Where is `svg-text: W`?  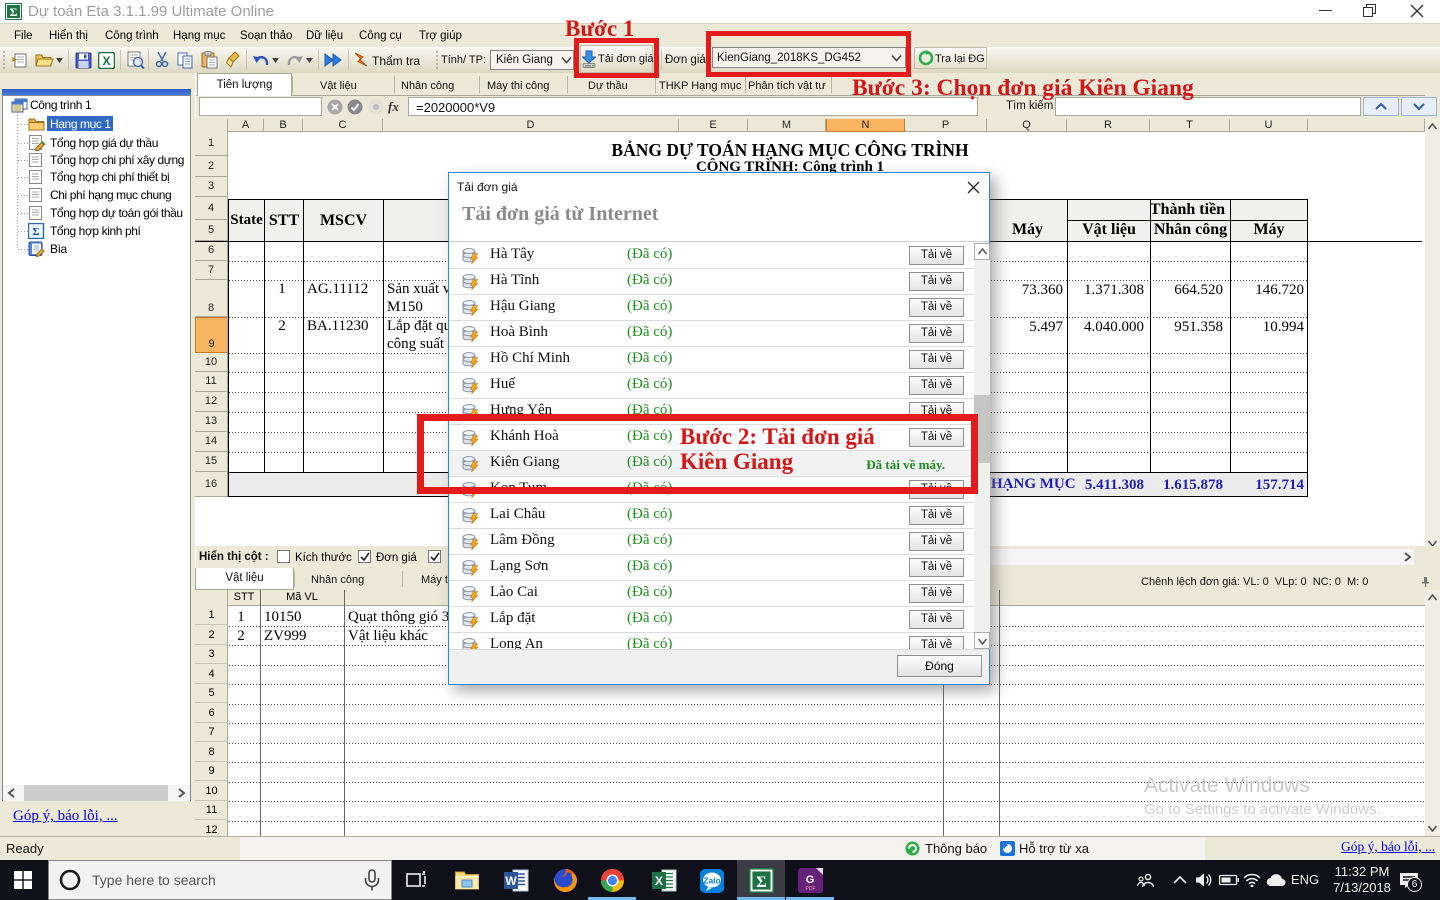 svg-text: W is located at coordinates (511, 881).